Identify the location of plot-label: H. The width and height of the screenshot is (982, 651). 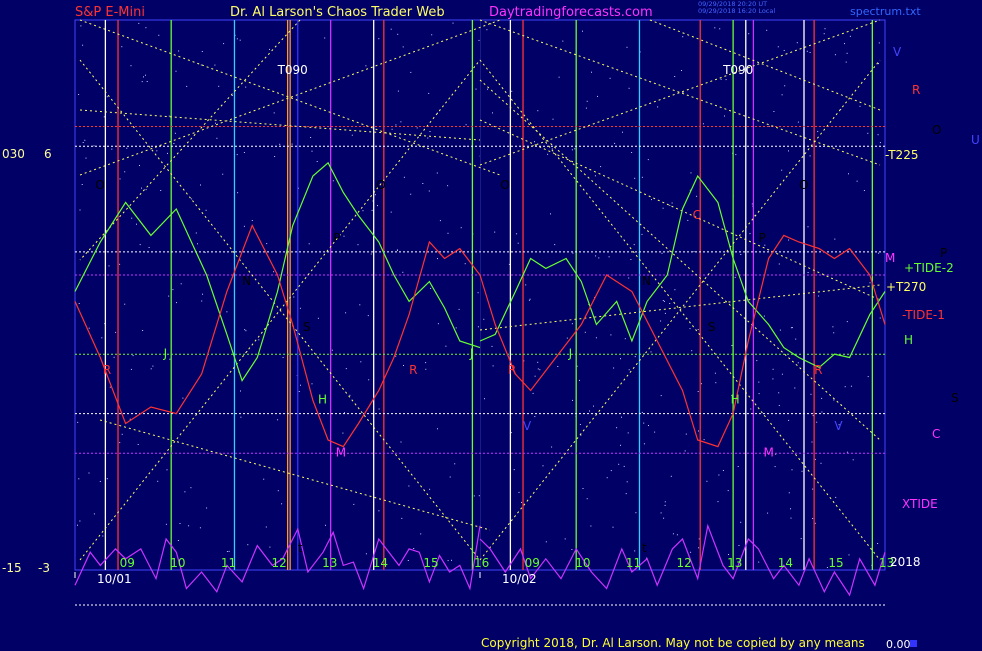
(735, 400).